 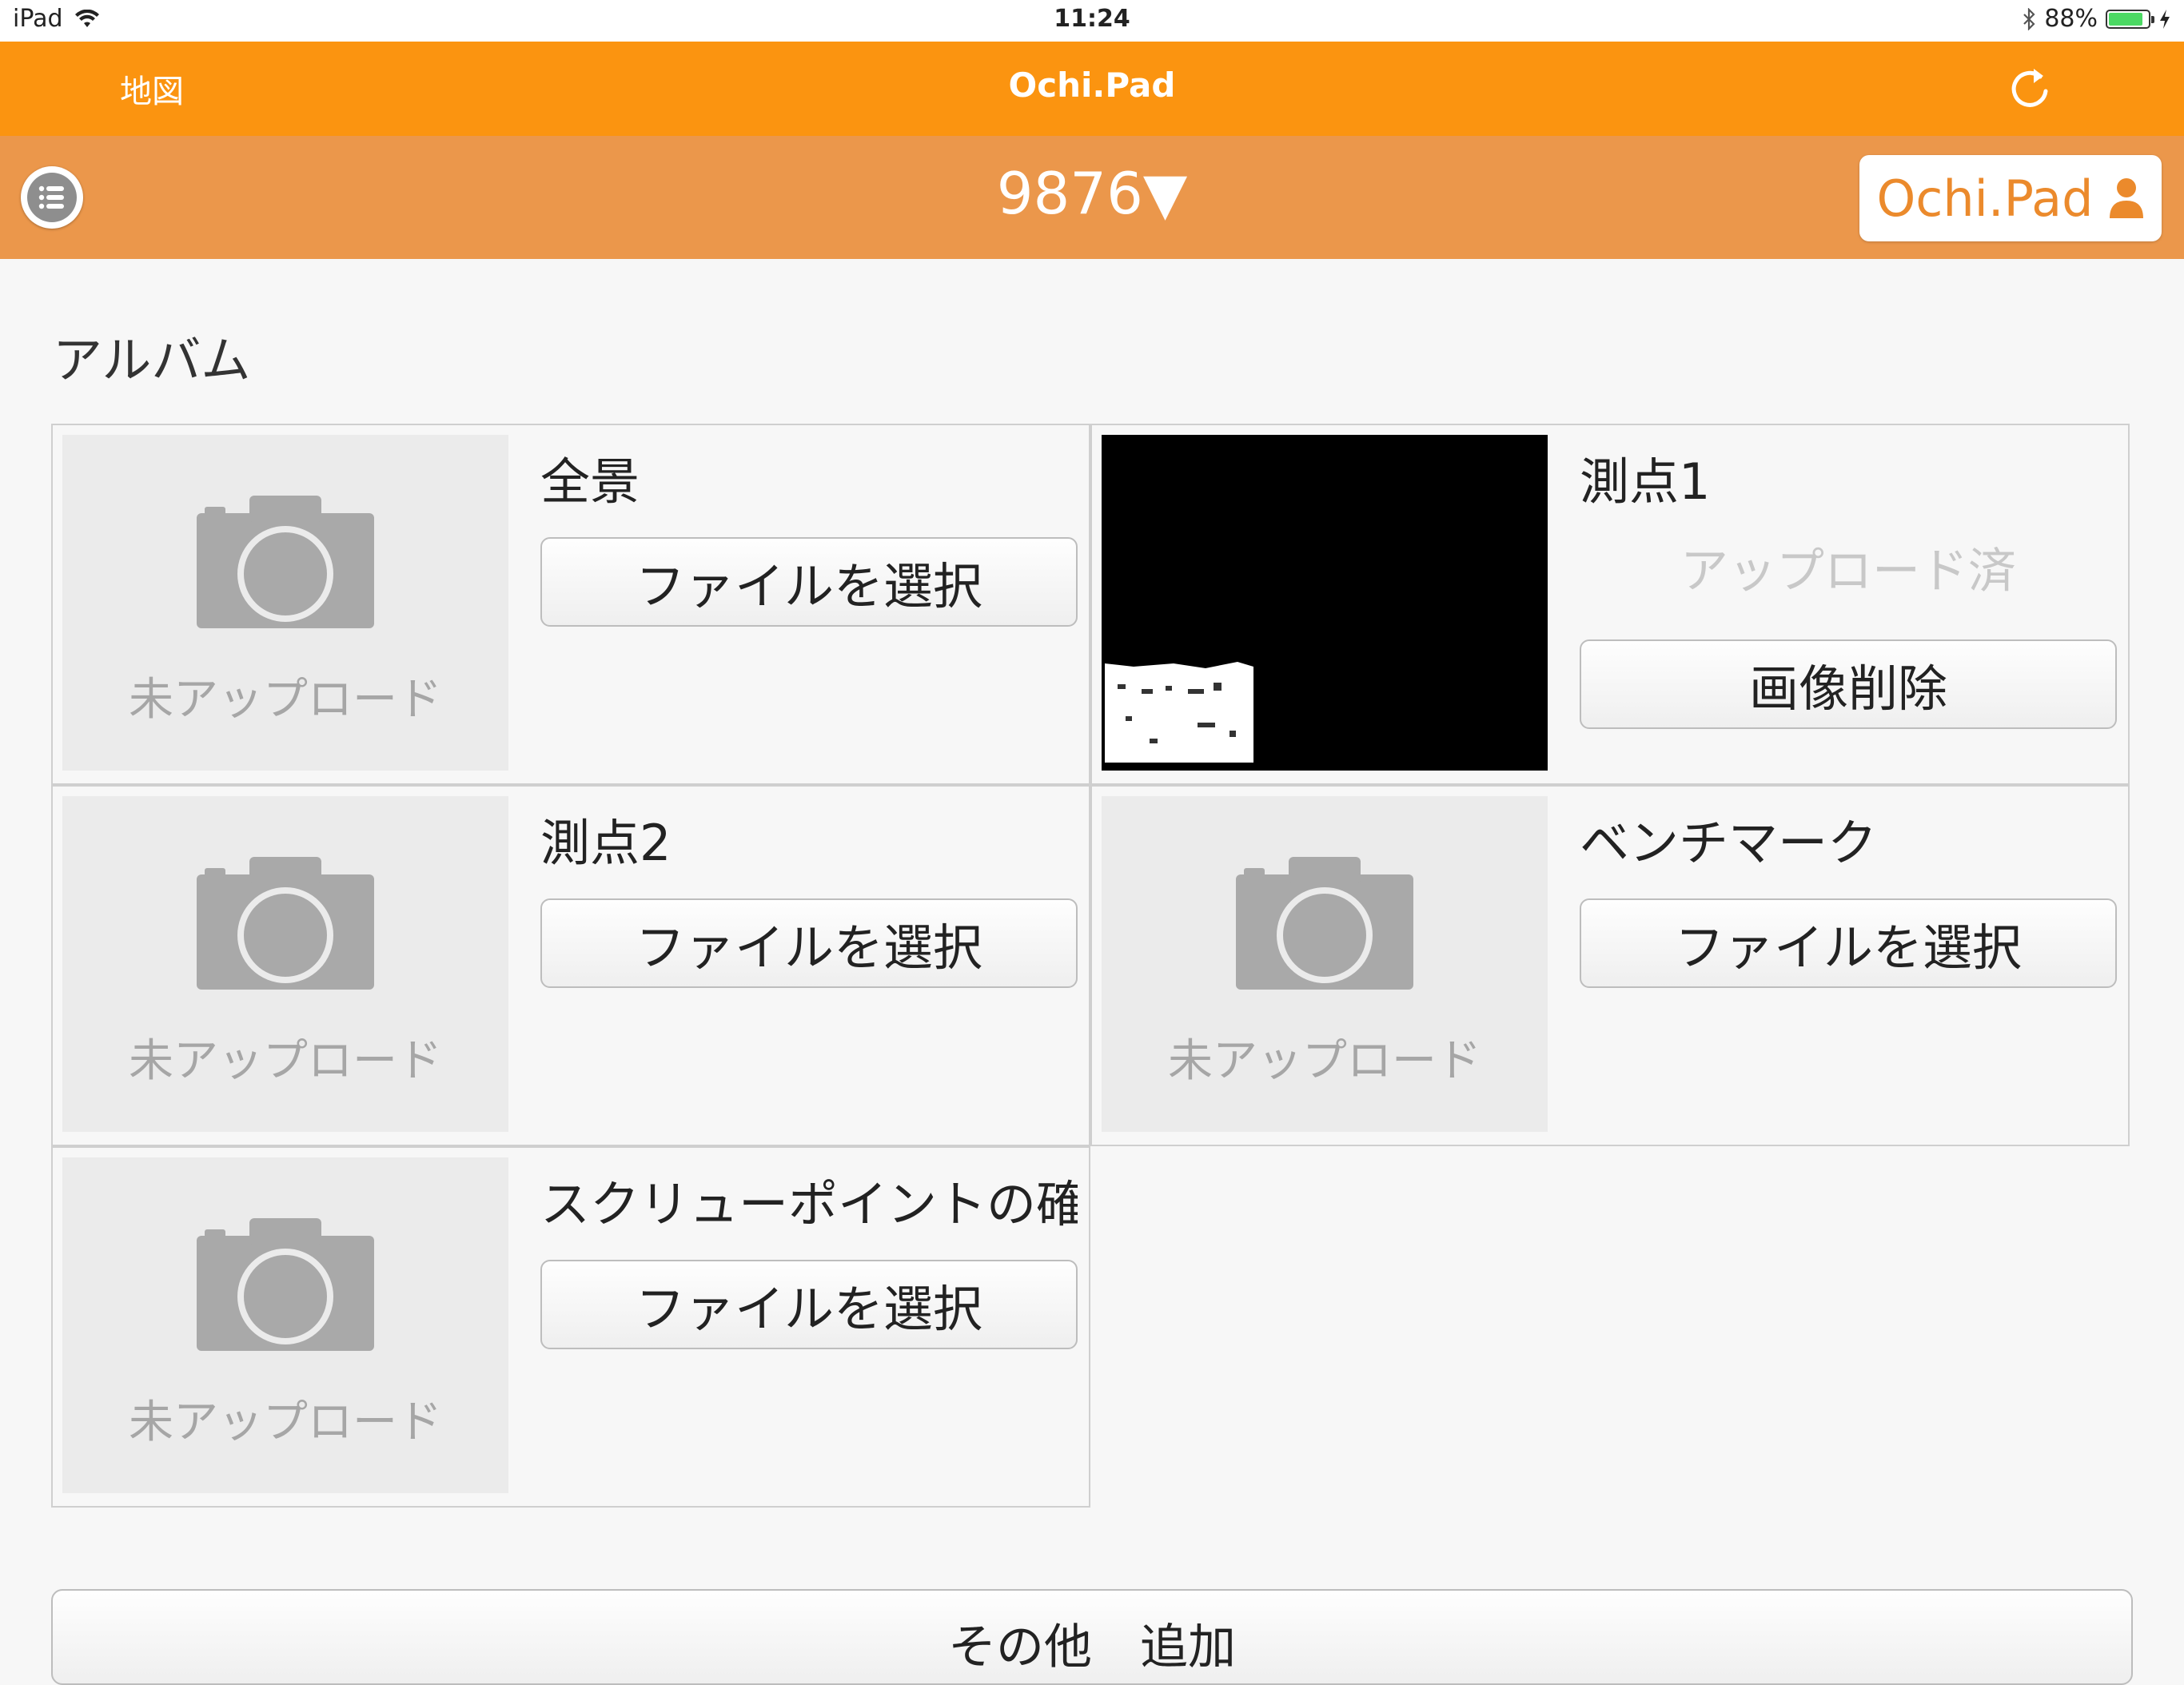 I want to click on user-icon, so click(x=2126, y=198).